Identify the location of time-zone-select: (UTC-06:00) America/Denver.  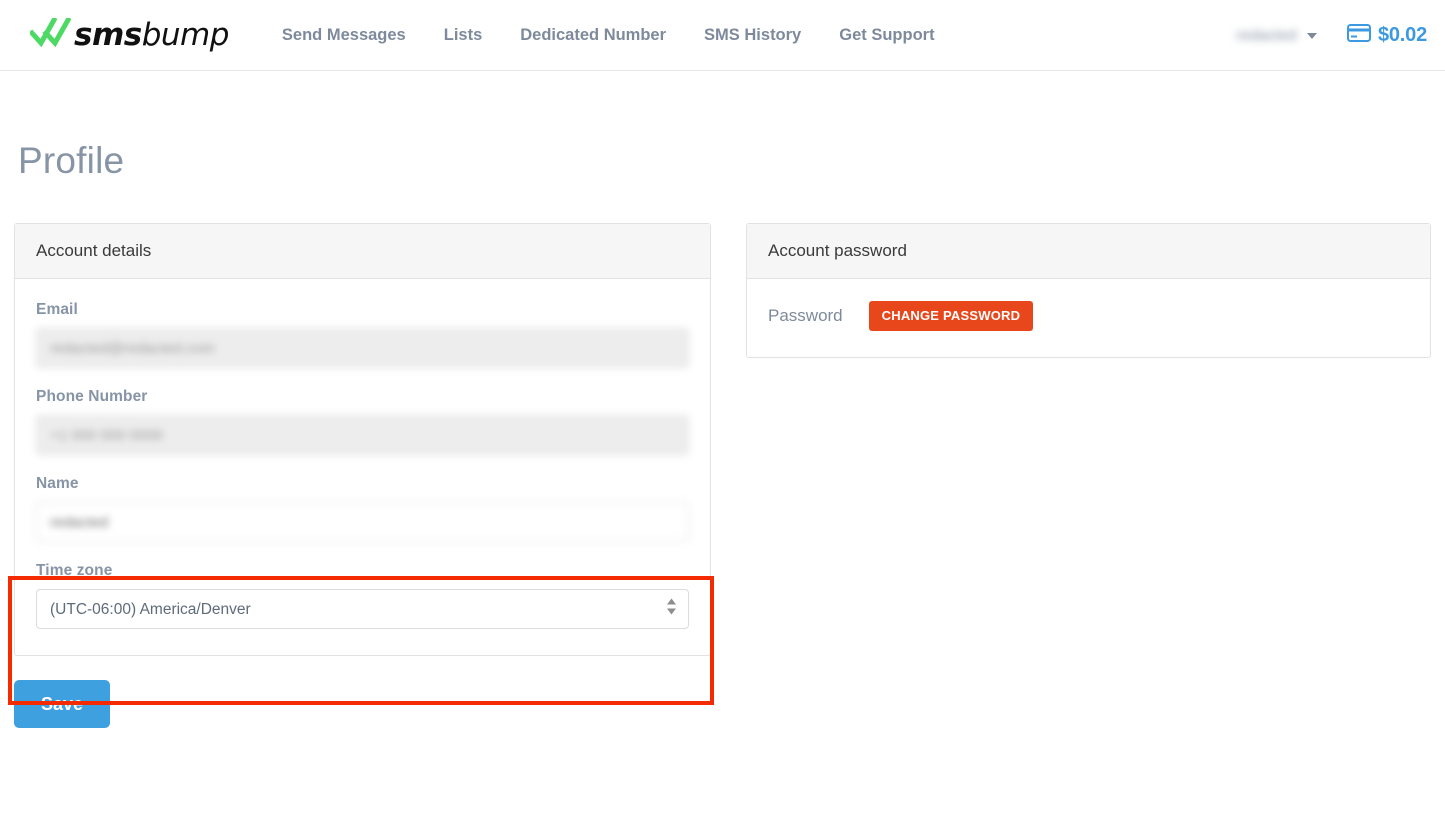
(362, 609).